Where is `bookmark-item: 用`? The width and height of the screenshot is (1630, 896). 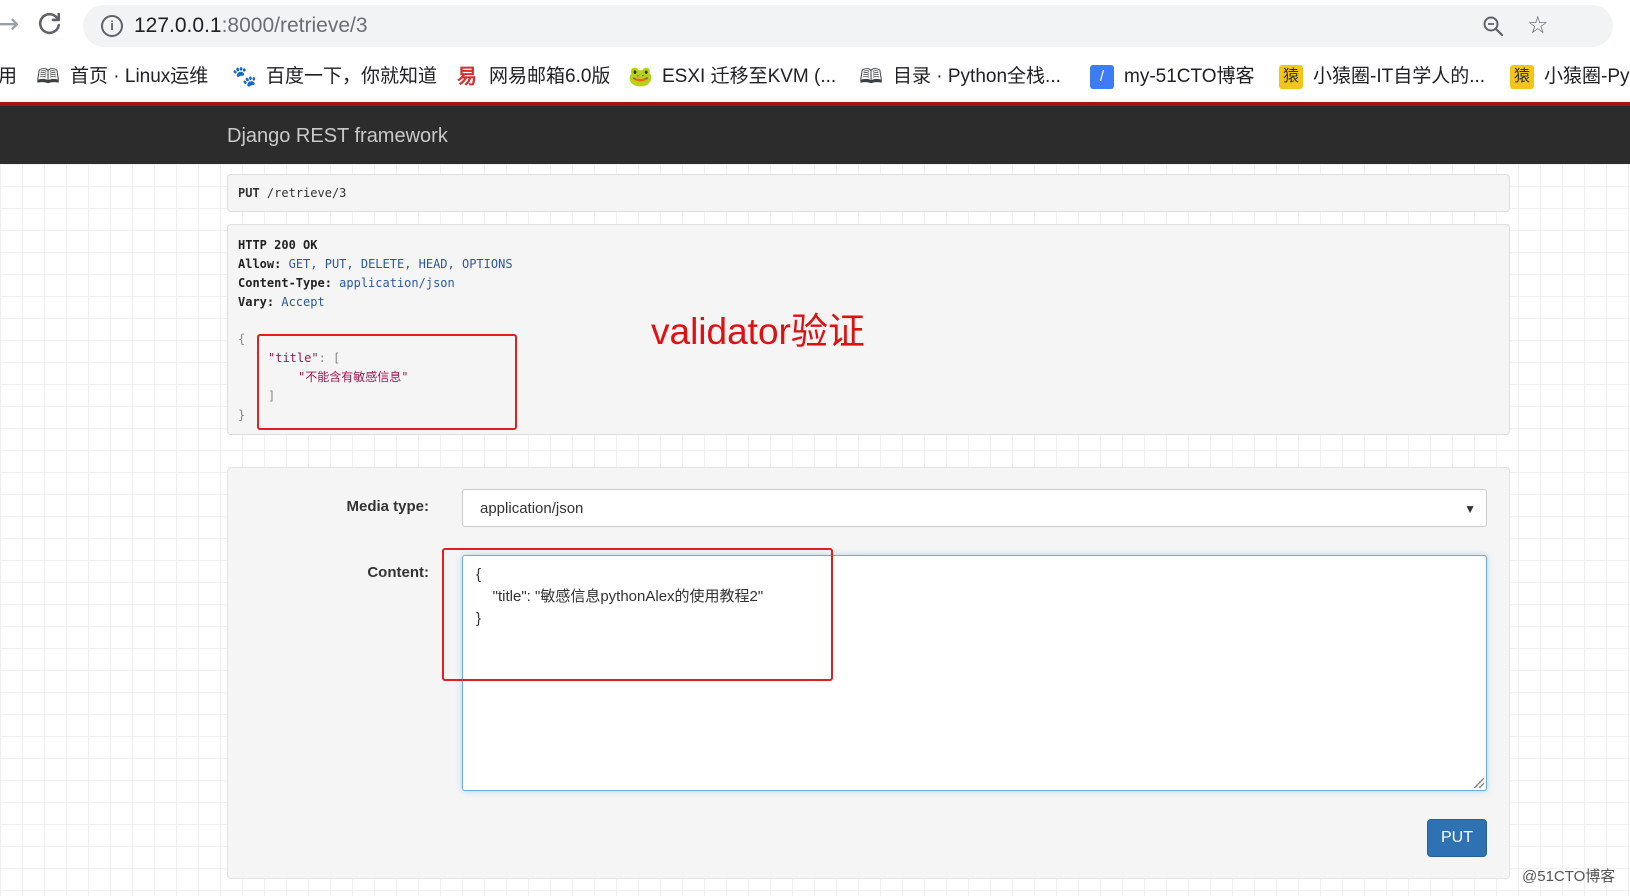 bookmark-item: 用 is located at coordinates (8, 77).